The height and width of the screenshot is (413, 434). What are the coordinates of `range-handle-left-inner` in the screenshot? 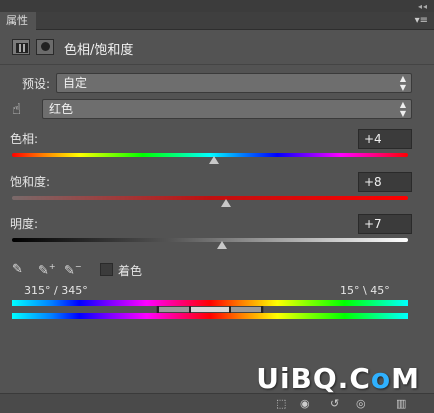 It's located at (190, 309).